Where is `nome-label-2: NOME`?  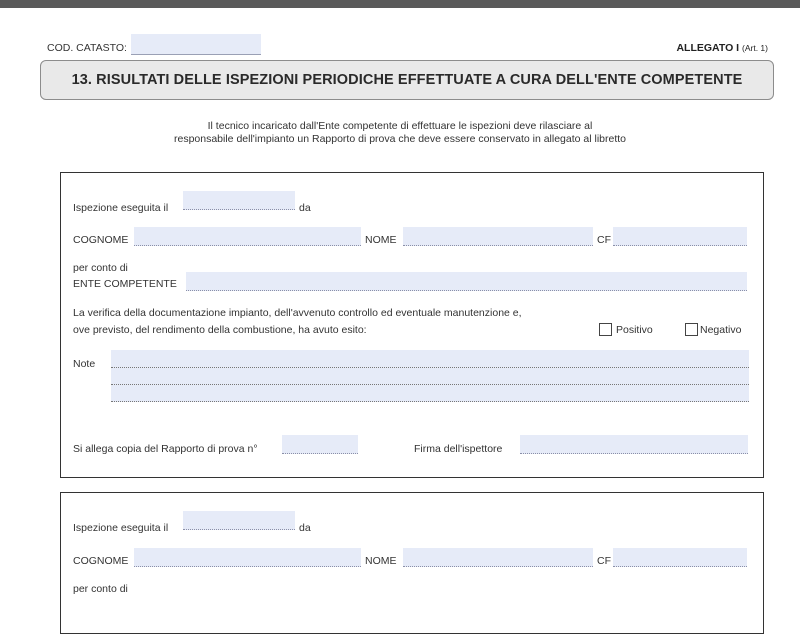
nome-label-2: NOME is located at coordinates (381, 561).